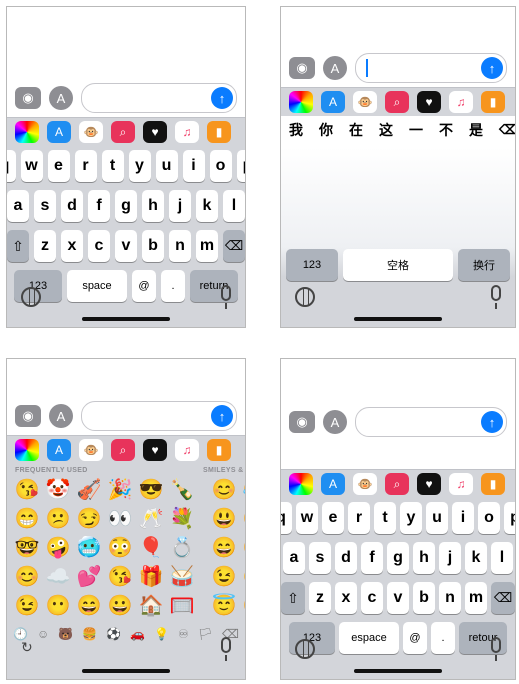  I want to click on emoji: 🥶, so click(89, 548).